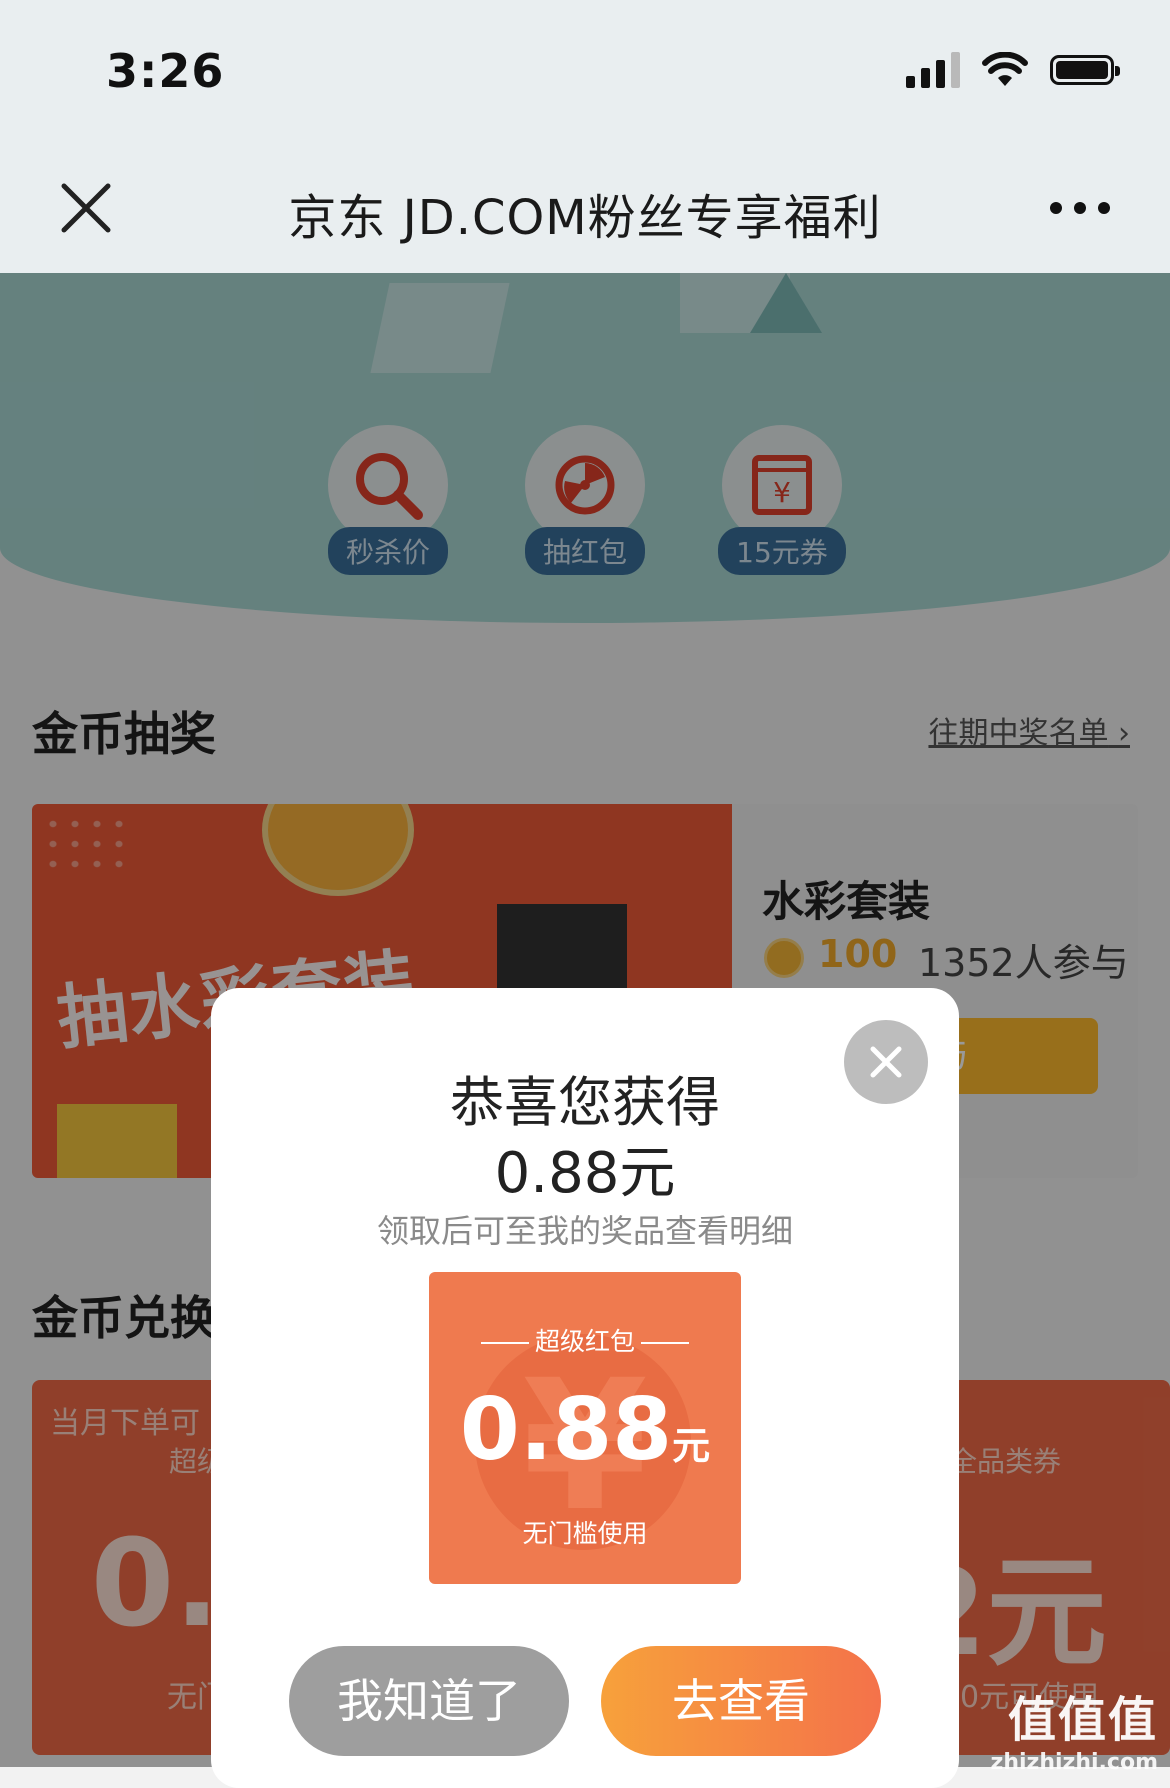  What do you see at coordinates (585, 1340) in the screenshot?
I see `coupon-type: 超级红包` at bounding box center [585, 1340].